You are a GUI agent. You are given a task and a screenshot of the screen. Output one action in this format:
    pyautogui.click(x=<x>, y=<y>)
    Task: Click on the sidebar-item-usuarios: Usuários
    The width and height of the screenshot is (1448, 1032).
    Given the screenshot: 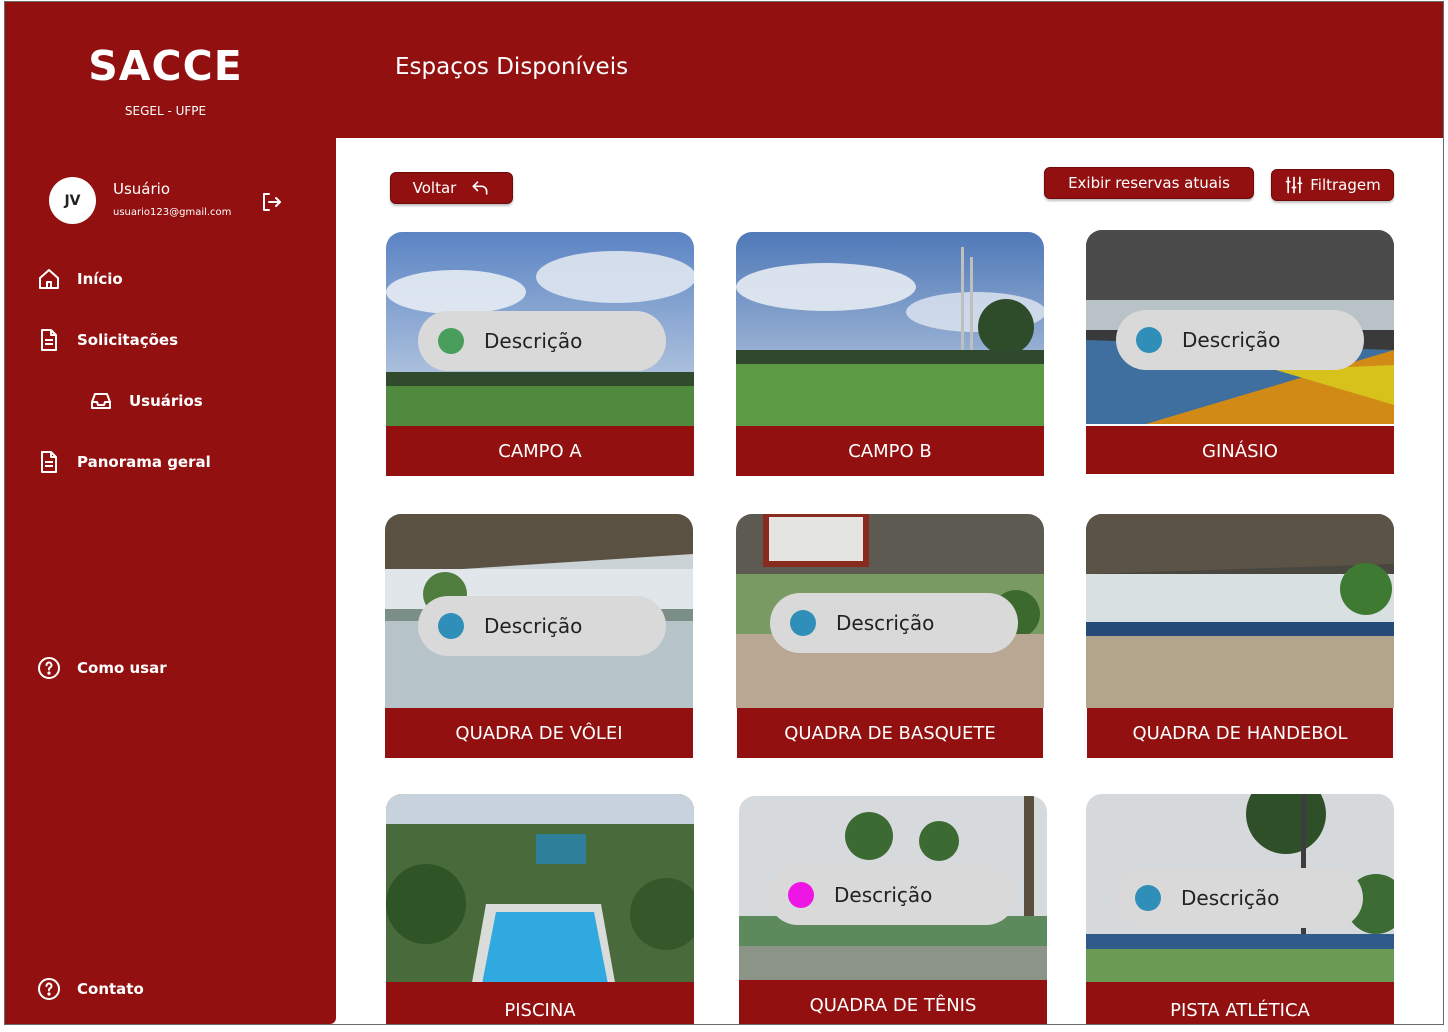 What is the action you would take?
    pyautogui.click(x=146, y=401)
    